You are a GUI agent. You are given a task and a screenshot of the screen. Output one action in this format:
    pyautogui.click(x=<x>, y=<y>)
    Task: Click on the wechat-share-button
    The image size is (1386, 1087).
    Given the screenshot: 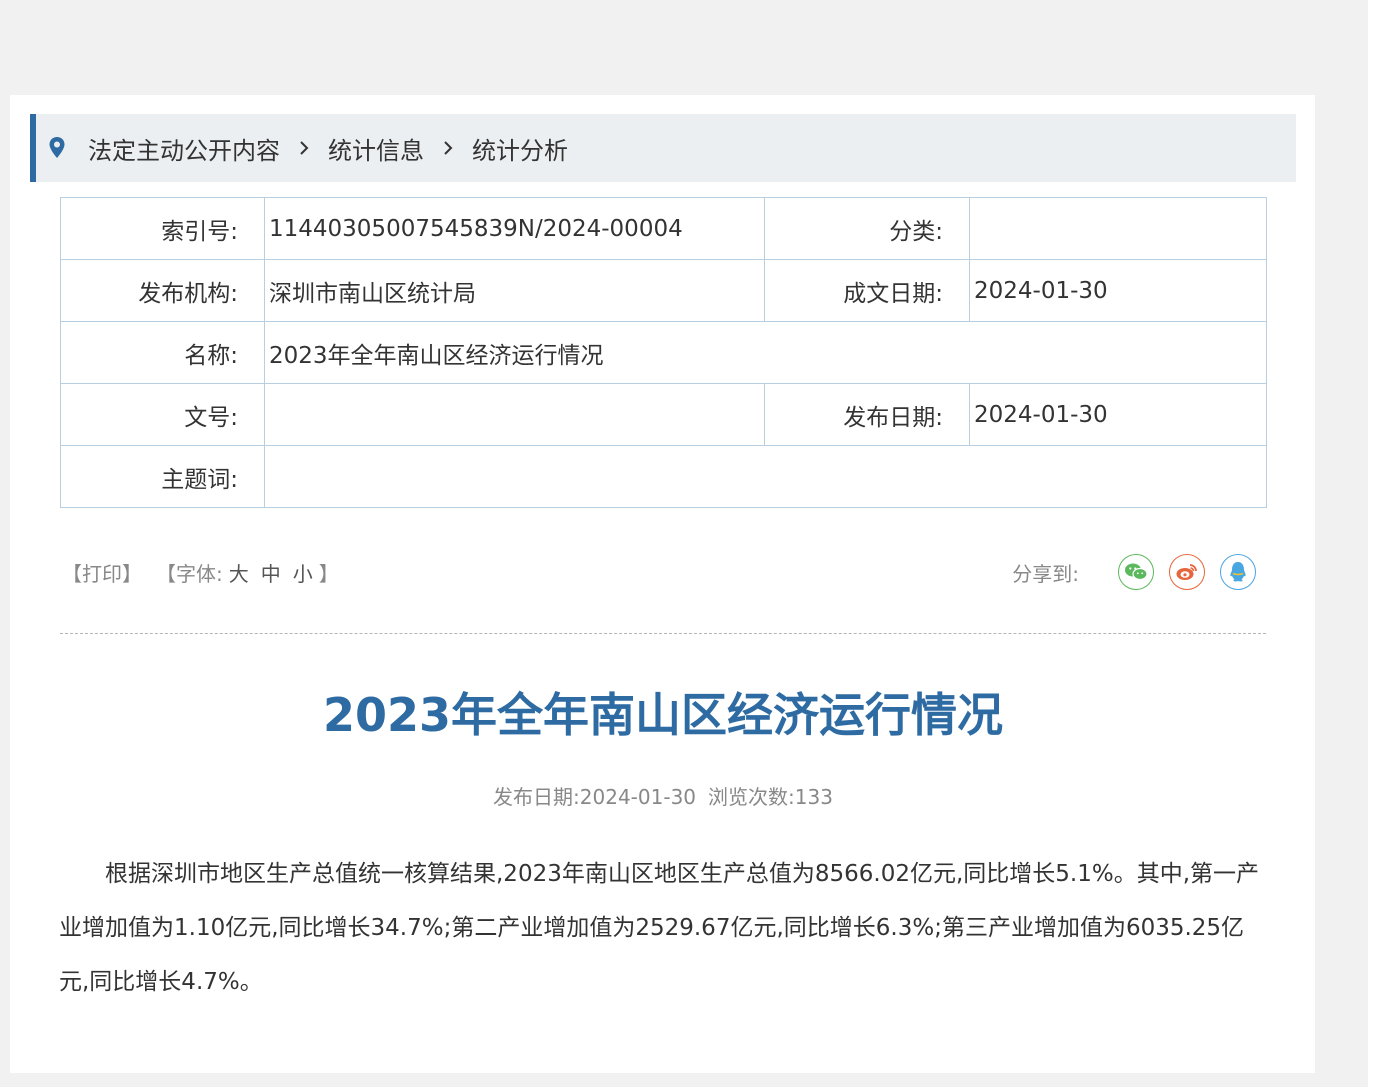 What is the action you would take?
    pyautogui.click(x=1136, y=572)
    